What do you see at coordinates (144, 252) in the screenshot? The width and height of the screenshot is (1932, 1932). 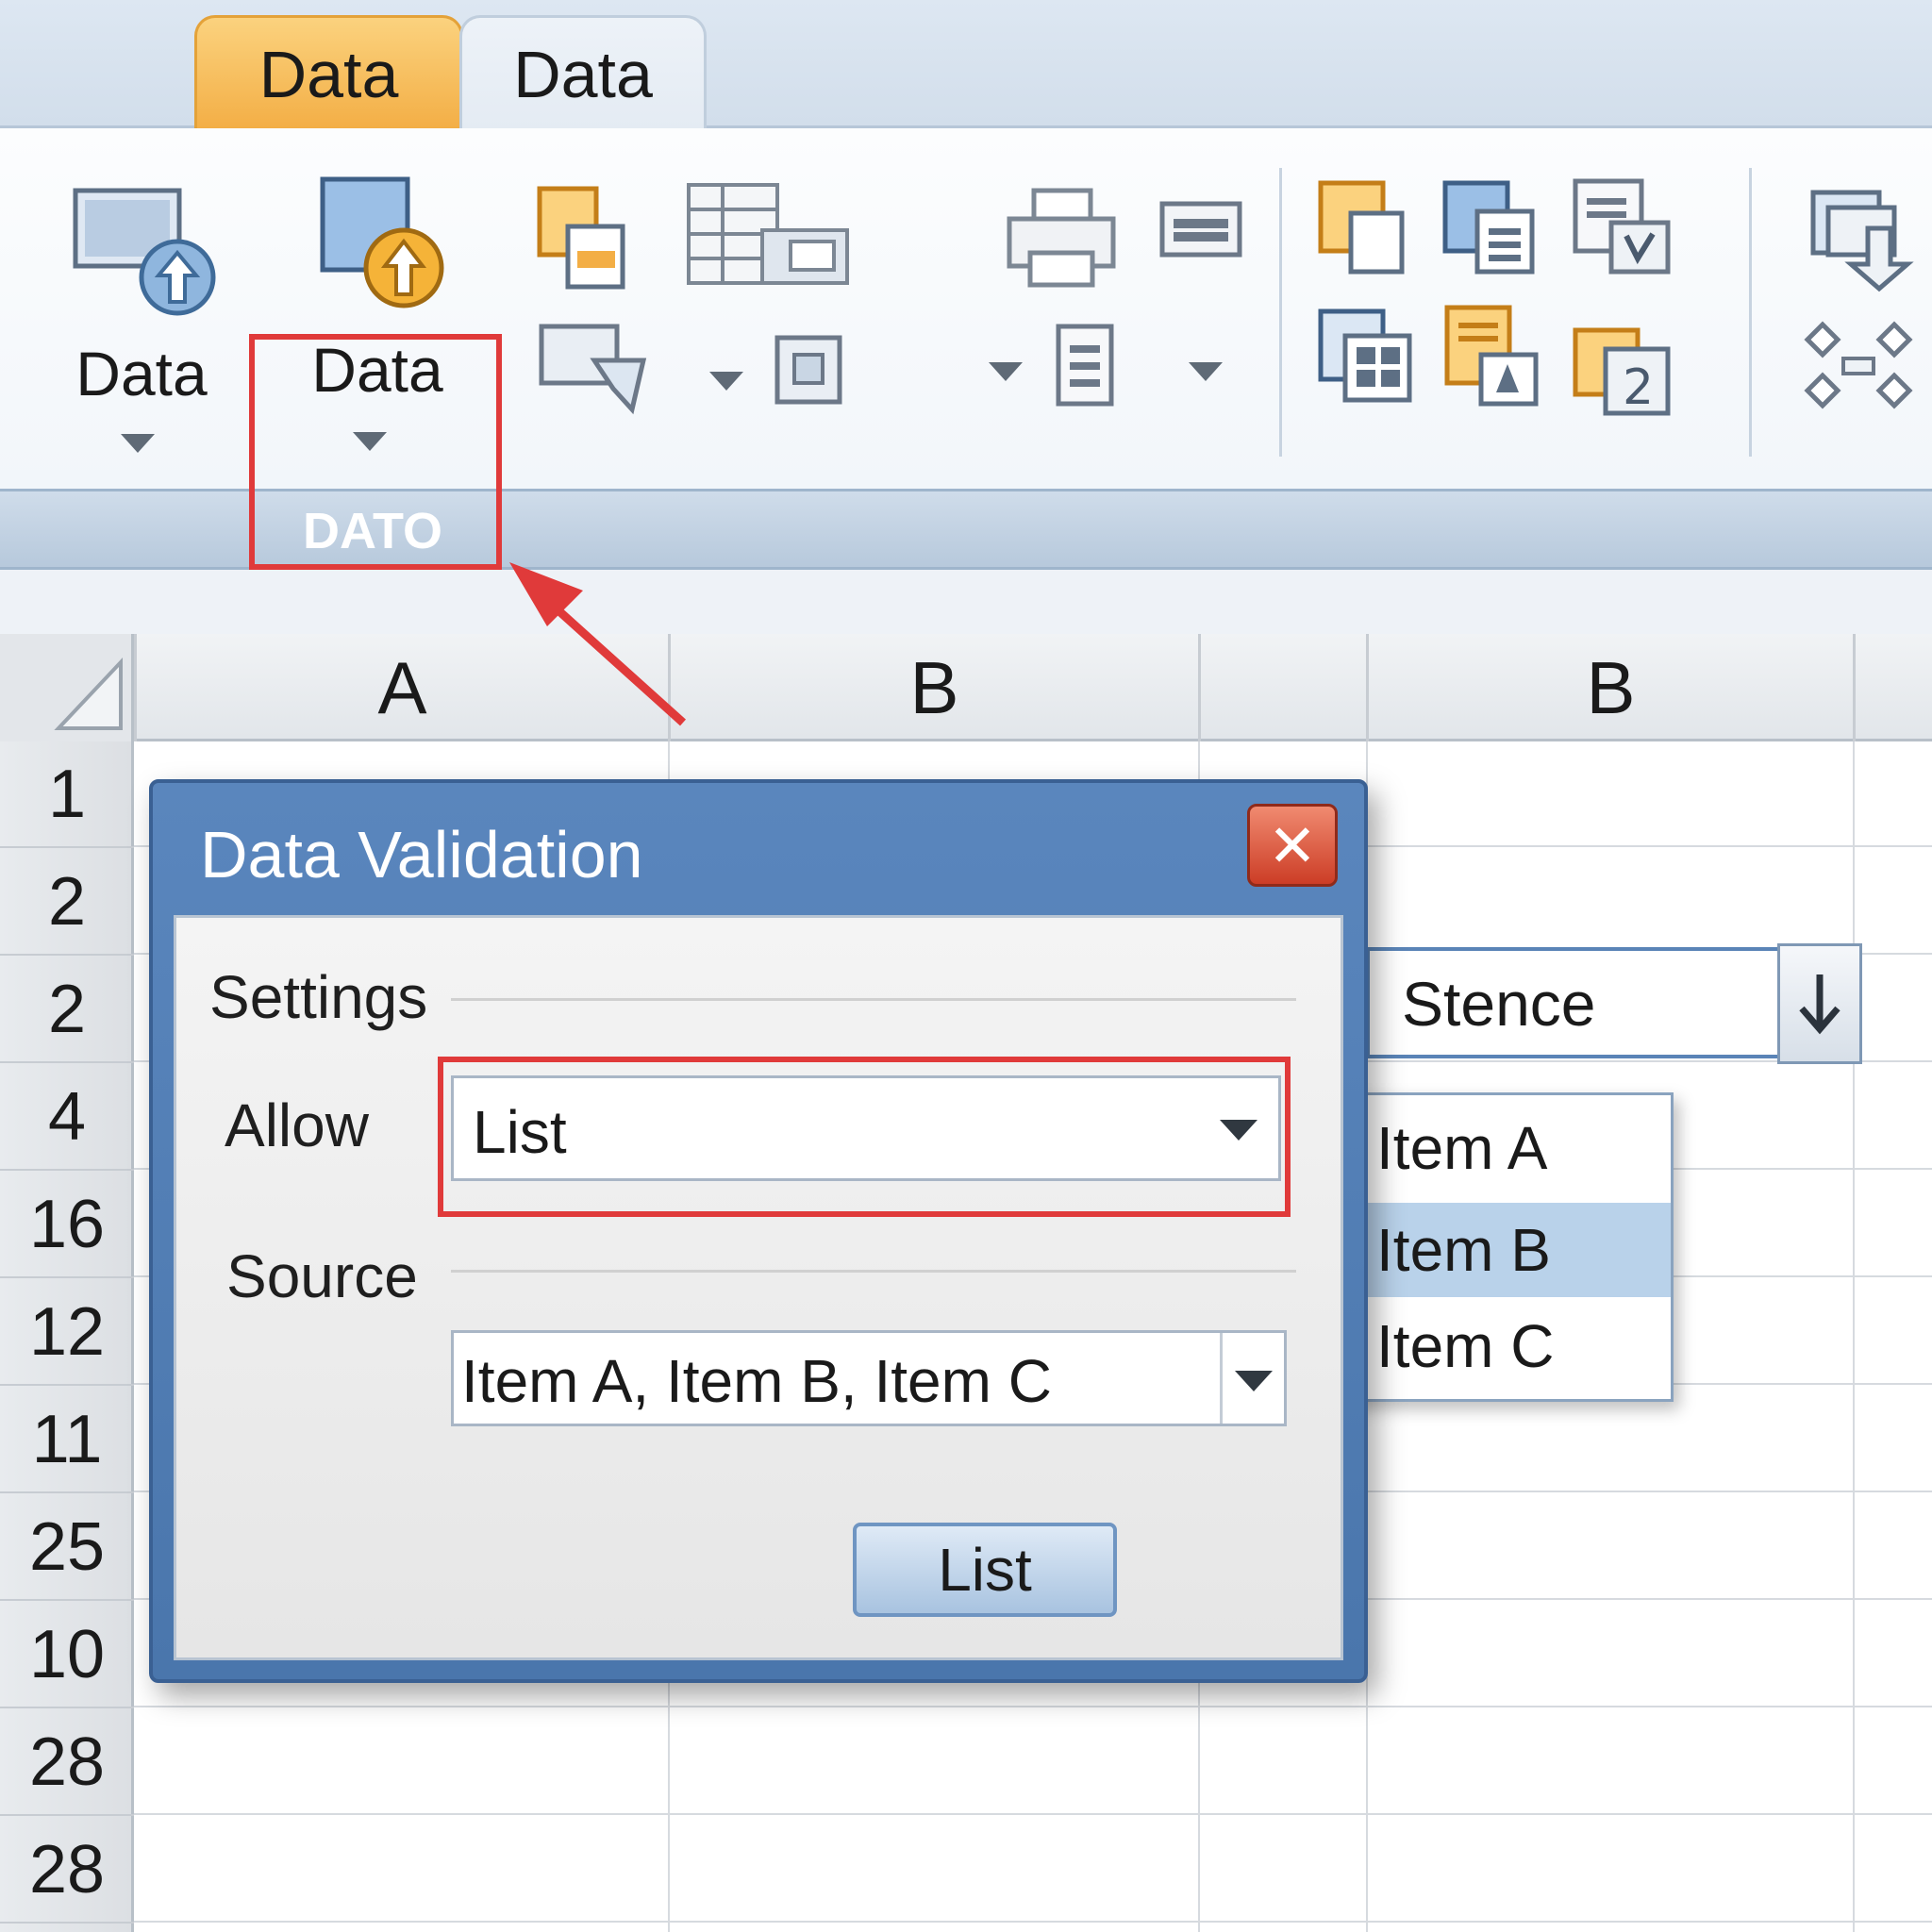 I see `import-data-icon` at bounding box center [144, 252].